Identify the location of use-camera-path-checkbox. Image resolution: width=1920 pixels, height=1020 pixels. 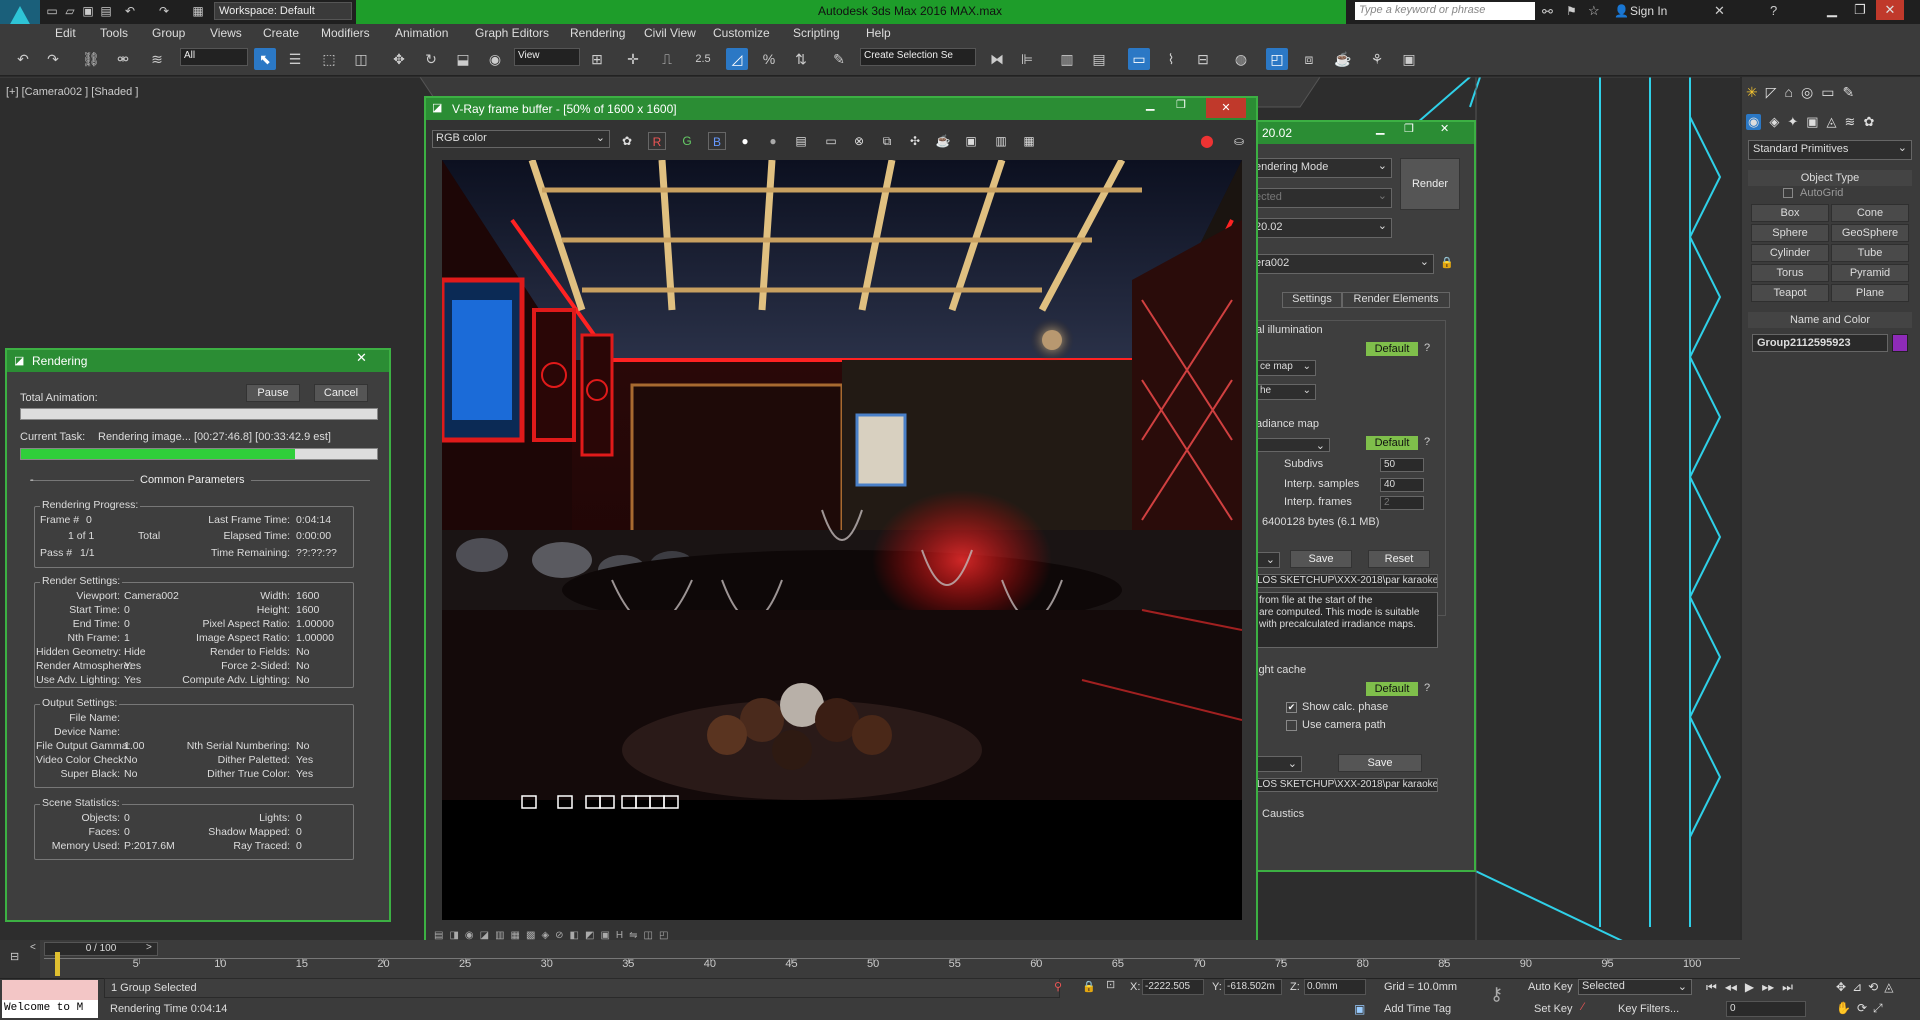
(1291, 725).